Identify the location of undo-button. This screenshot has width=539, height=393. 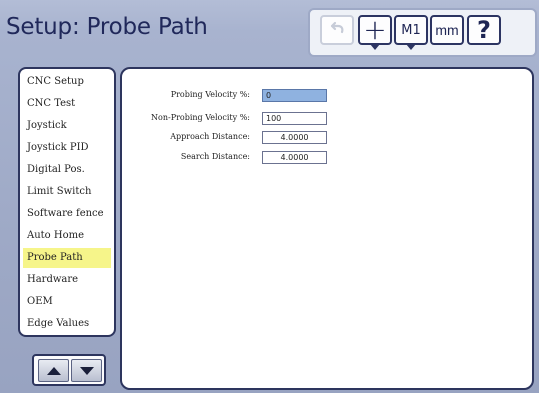
(337, 30).